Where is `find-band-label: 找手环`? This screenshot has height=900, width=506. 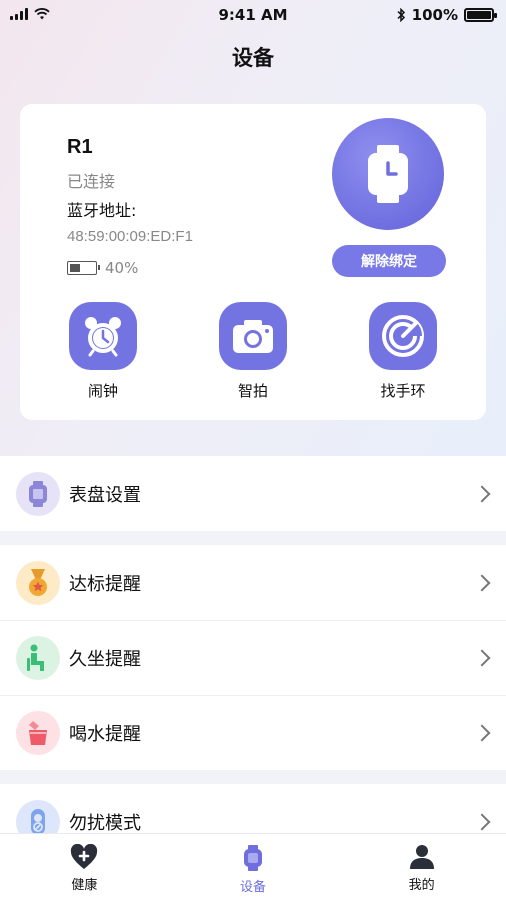 find-band-label: 找手环 is located at coordinates (403, 391).